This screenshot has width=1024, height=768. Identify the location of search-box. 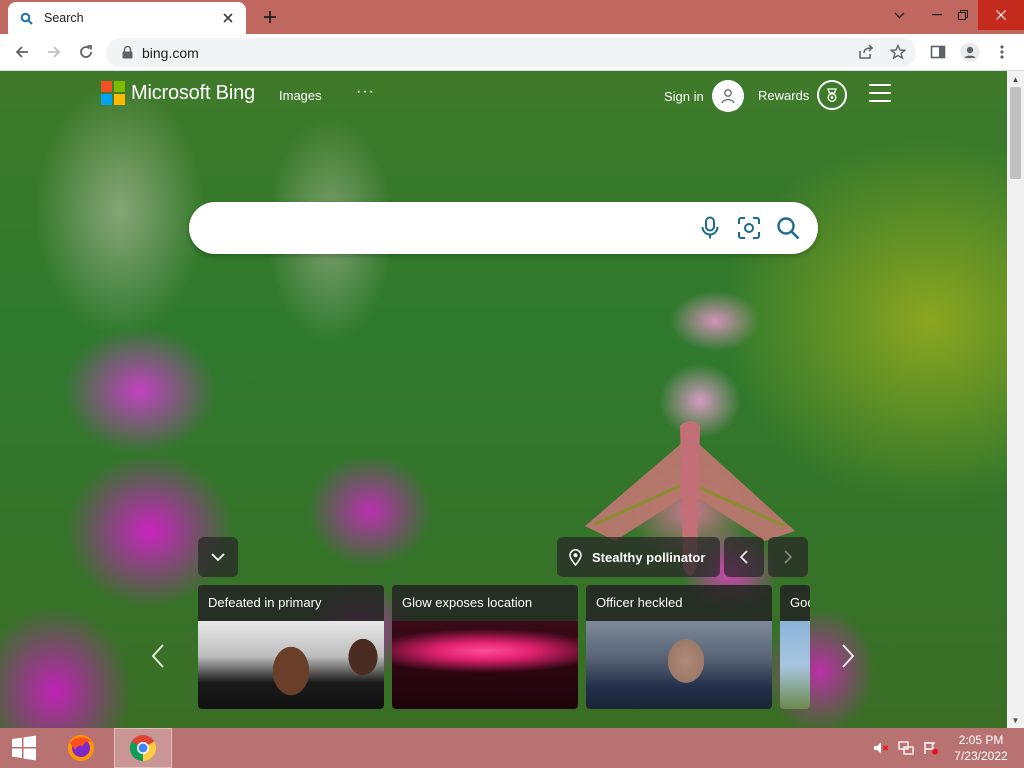
(503, 228).